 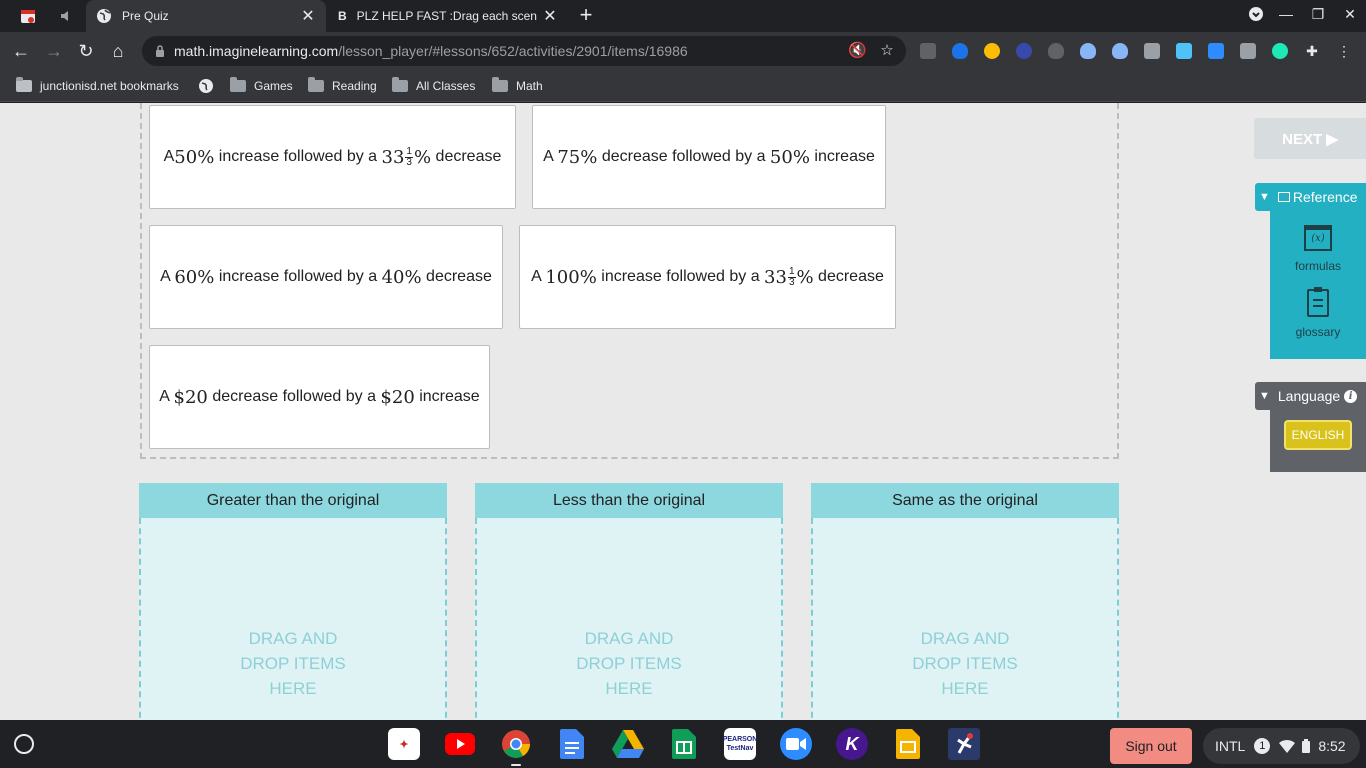 What do you see at coordinates (887, 51) in the screenshot?
I see `bookmark-star-icon: ☆` at bounding box center [887, 51].